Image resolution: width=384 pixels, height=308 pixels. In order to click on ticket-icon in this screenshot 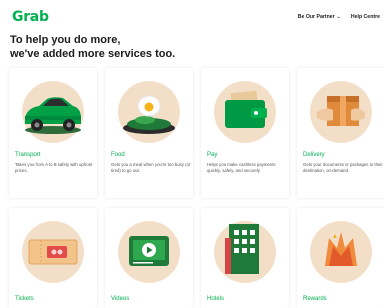, I will do `click(53, 252)`.